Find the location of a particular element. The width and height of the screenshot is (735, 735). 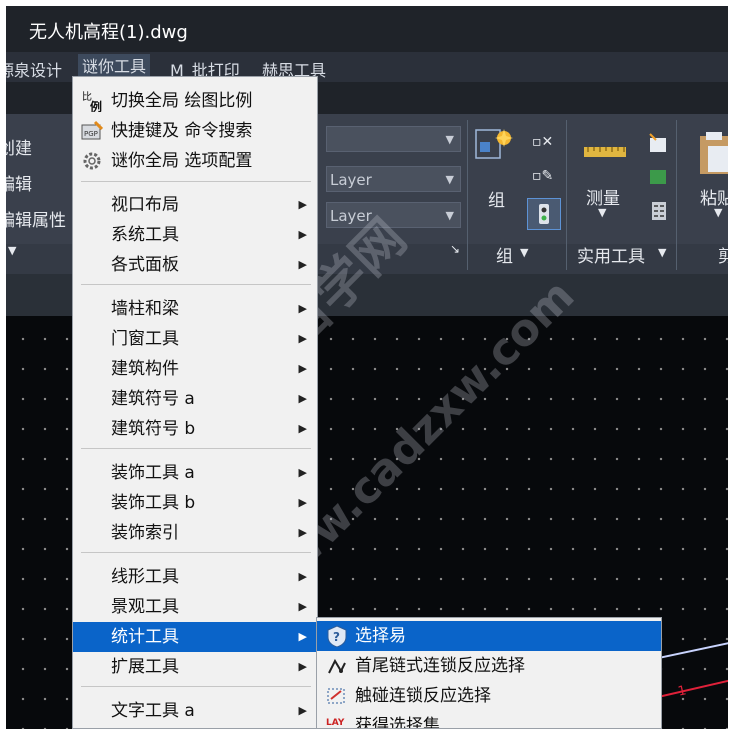

ruler-icon is located at coordinates (606, 151).